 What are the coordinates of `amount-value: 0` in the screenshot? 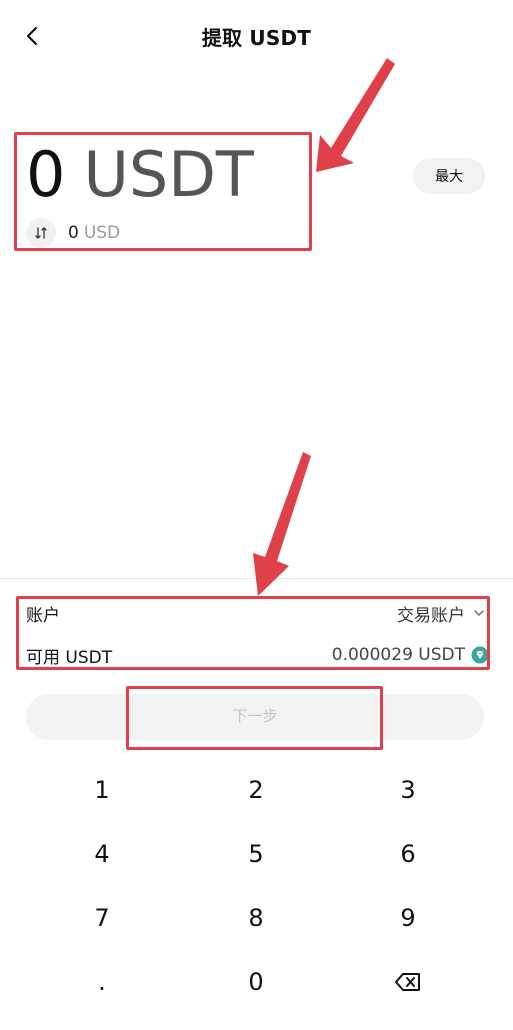 It's located at (46, 174).